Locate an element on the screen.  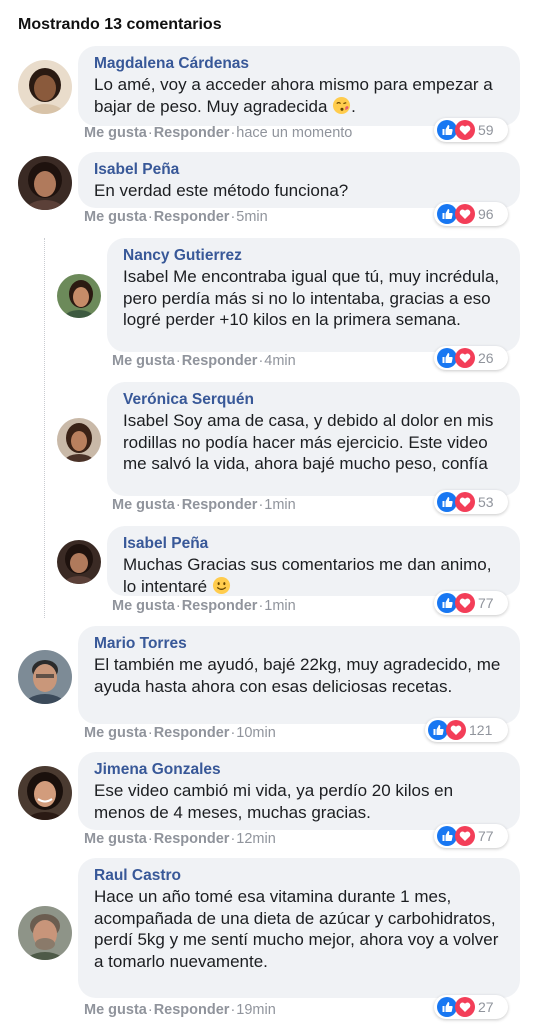
comment-text: En verdad este método funciona? is located at coordinates (221, 190).